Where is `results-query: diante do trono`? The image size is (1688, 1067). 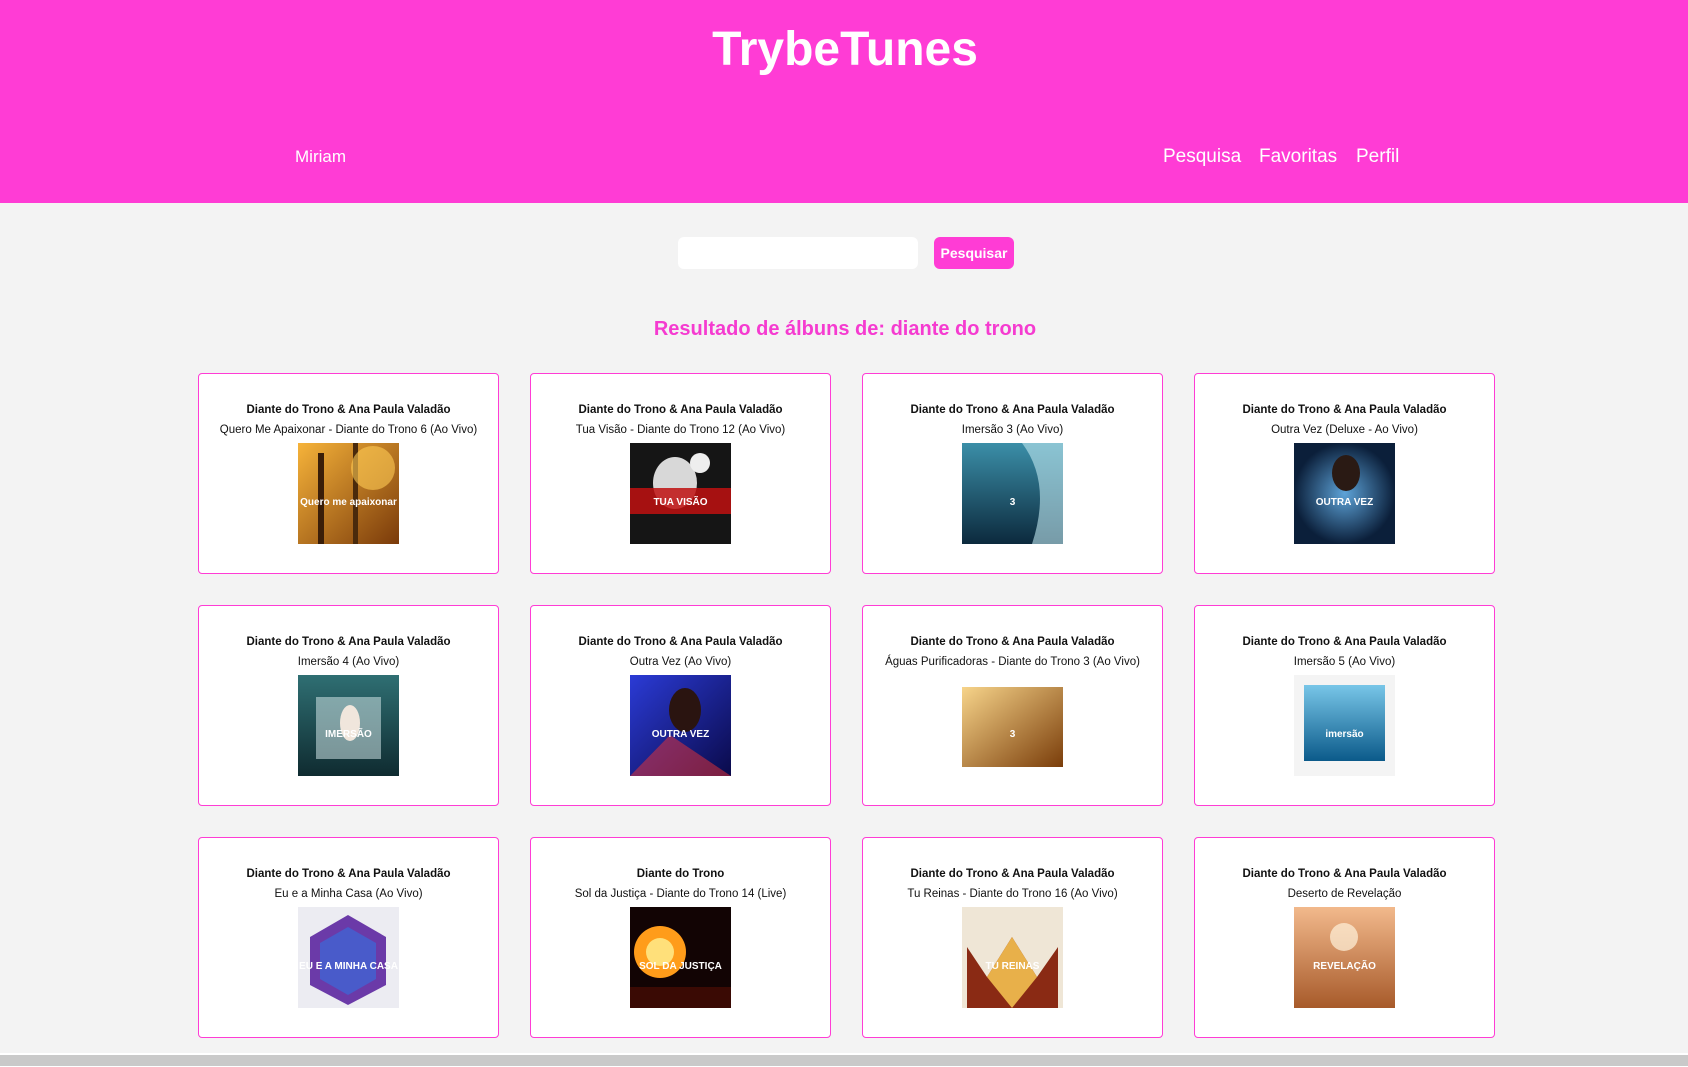
results-query: diante do trono is located at coordinates (963, 329).